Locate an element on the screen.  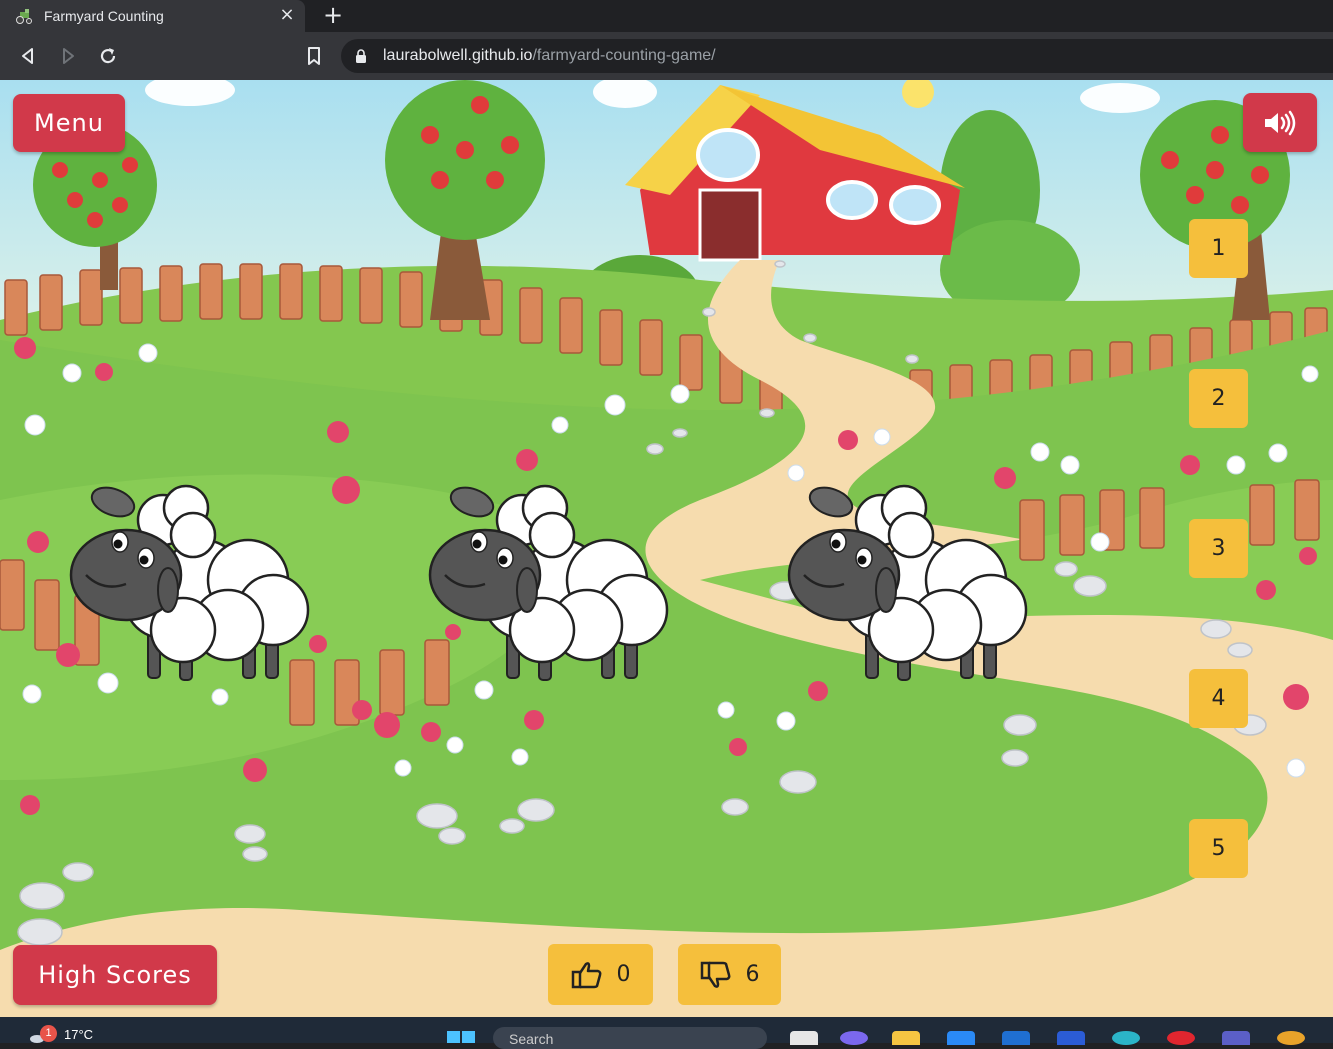
reload-icon is located at coordinates (108, 56).